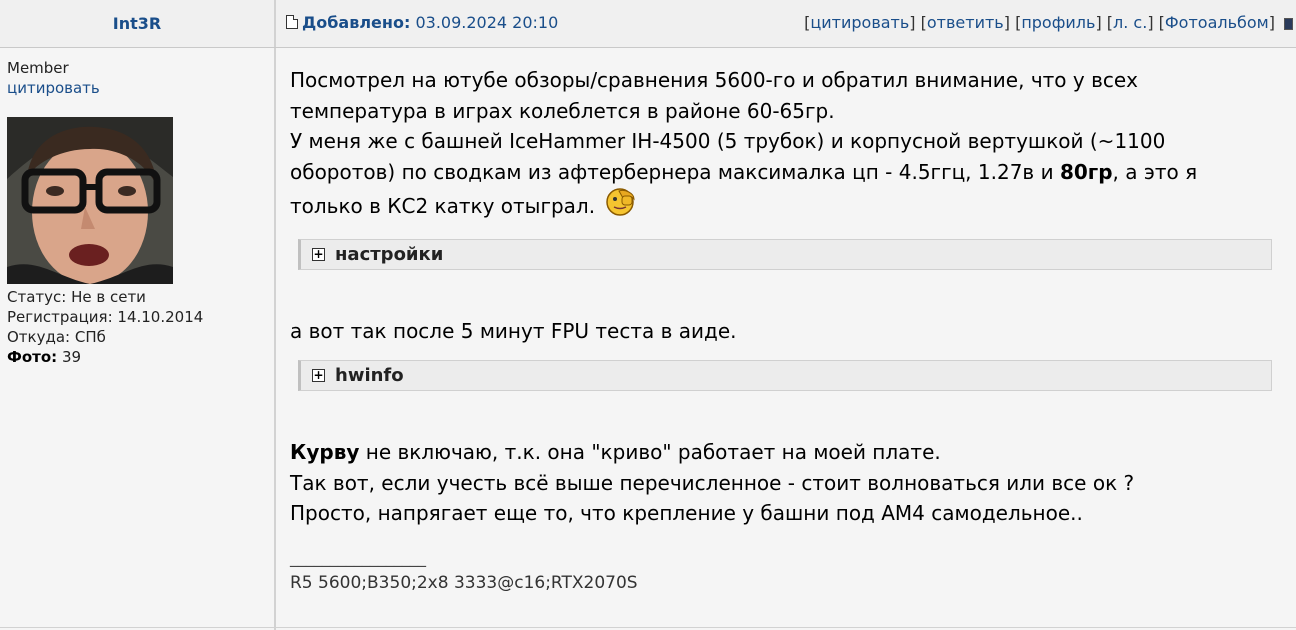  Describe the element at coordinates (487, 22) in the screenshot. I see `added-datetime: 03.09.2024 20:10` at that location.